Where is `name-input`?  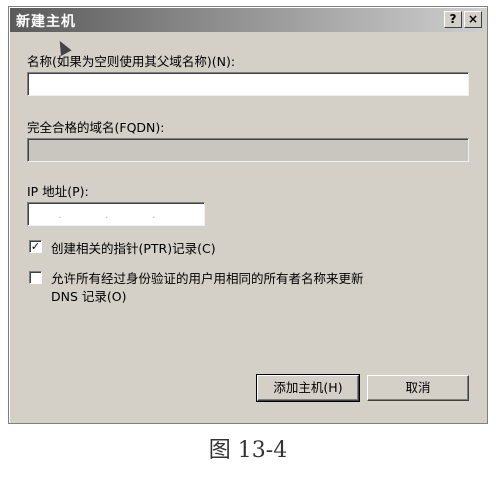 name-input is located at coordinates (248, 84).